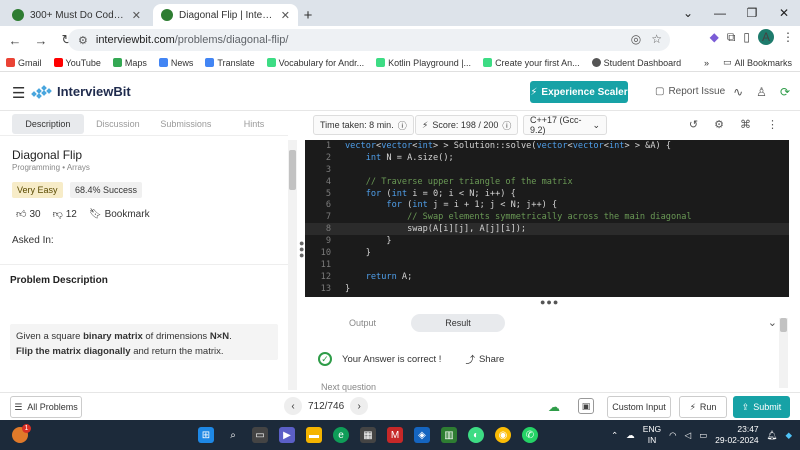 The width and height of the screenshot is (800, 450). What do you see at coordinates (746, 37) in the screenshot?
I see `sidepanel-icon: ▯` at bounding box center [746, 37].